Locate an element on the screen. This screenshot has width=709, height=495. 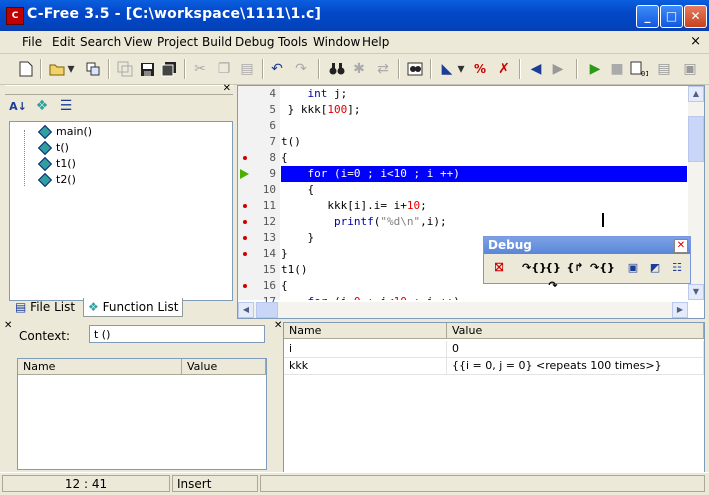
menu-debug: Debug is located at coordinates (254, 42).